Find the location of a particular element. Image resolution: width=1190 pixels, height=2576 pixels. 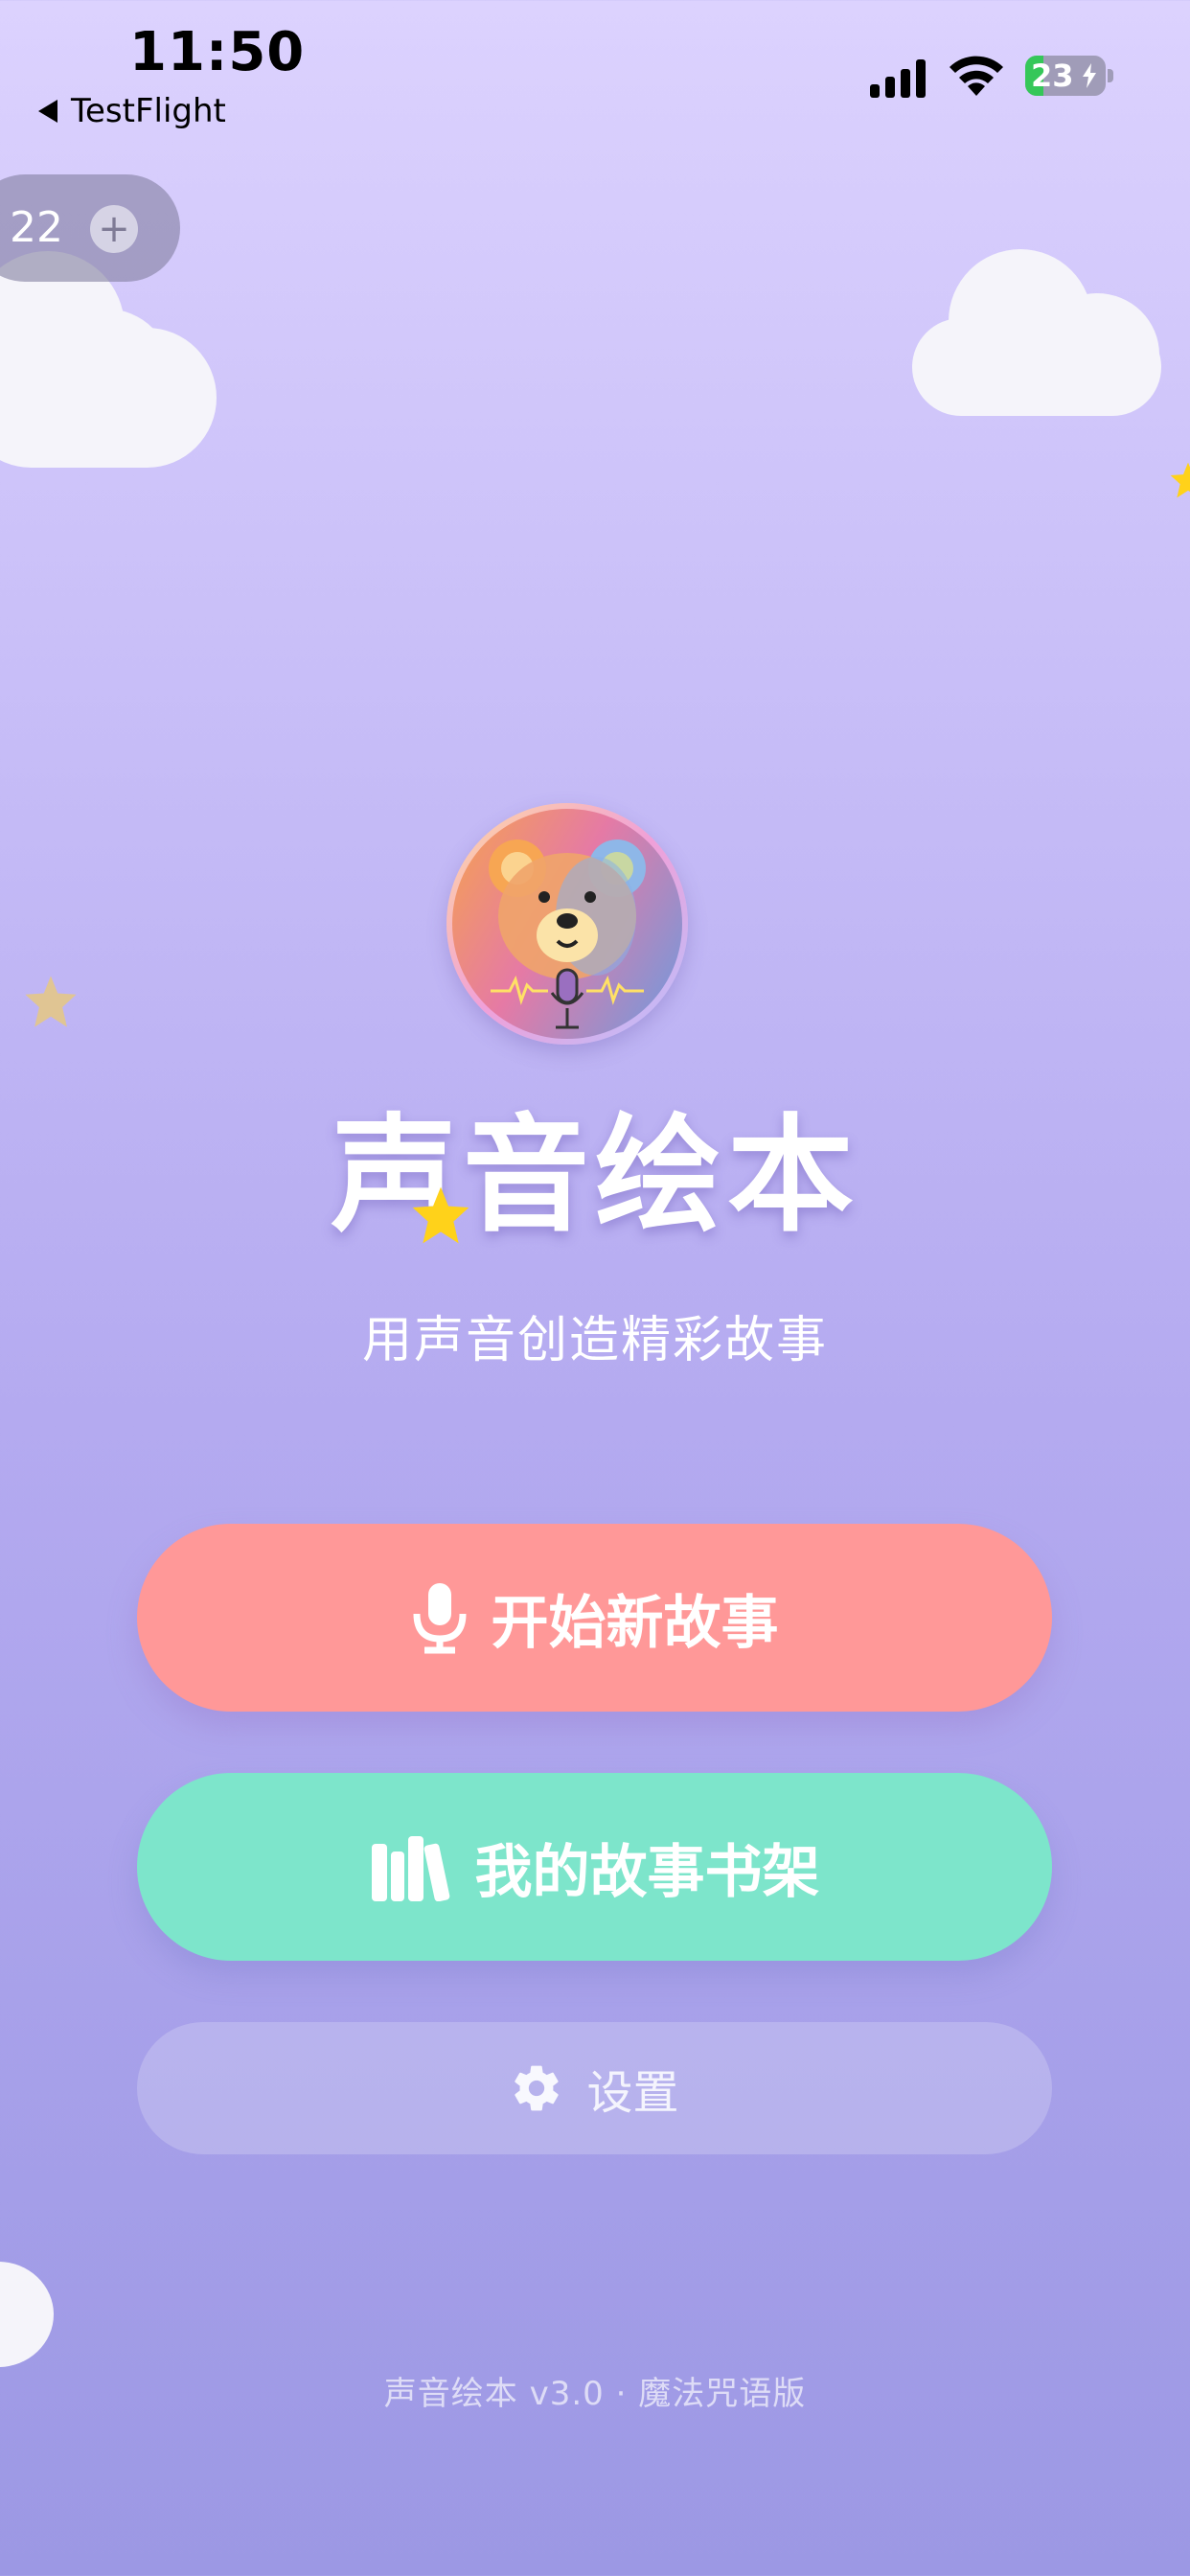

battery-percent: 23 is located at coordinates (1052, 76).